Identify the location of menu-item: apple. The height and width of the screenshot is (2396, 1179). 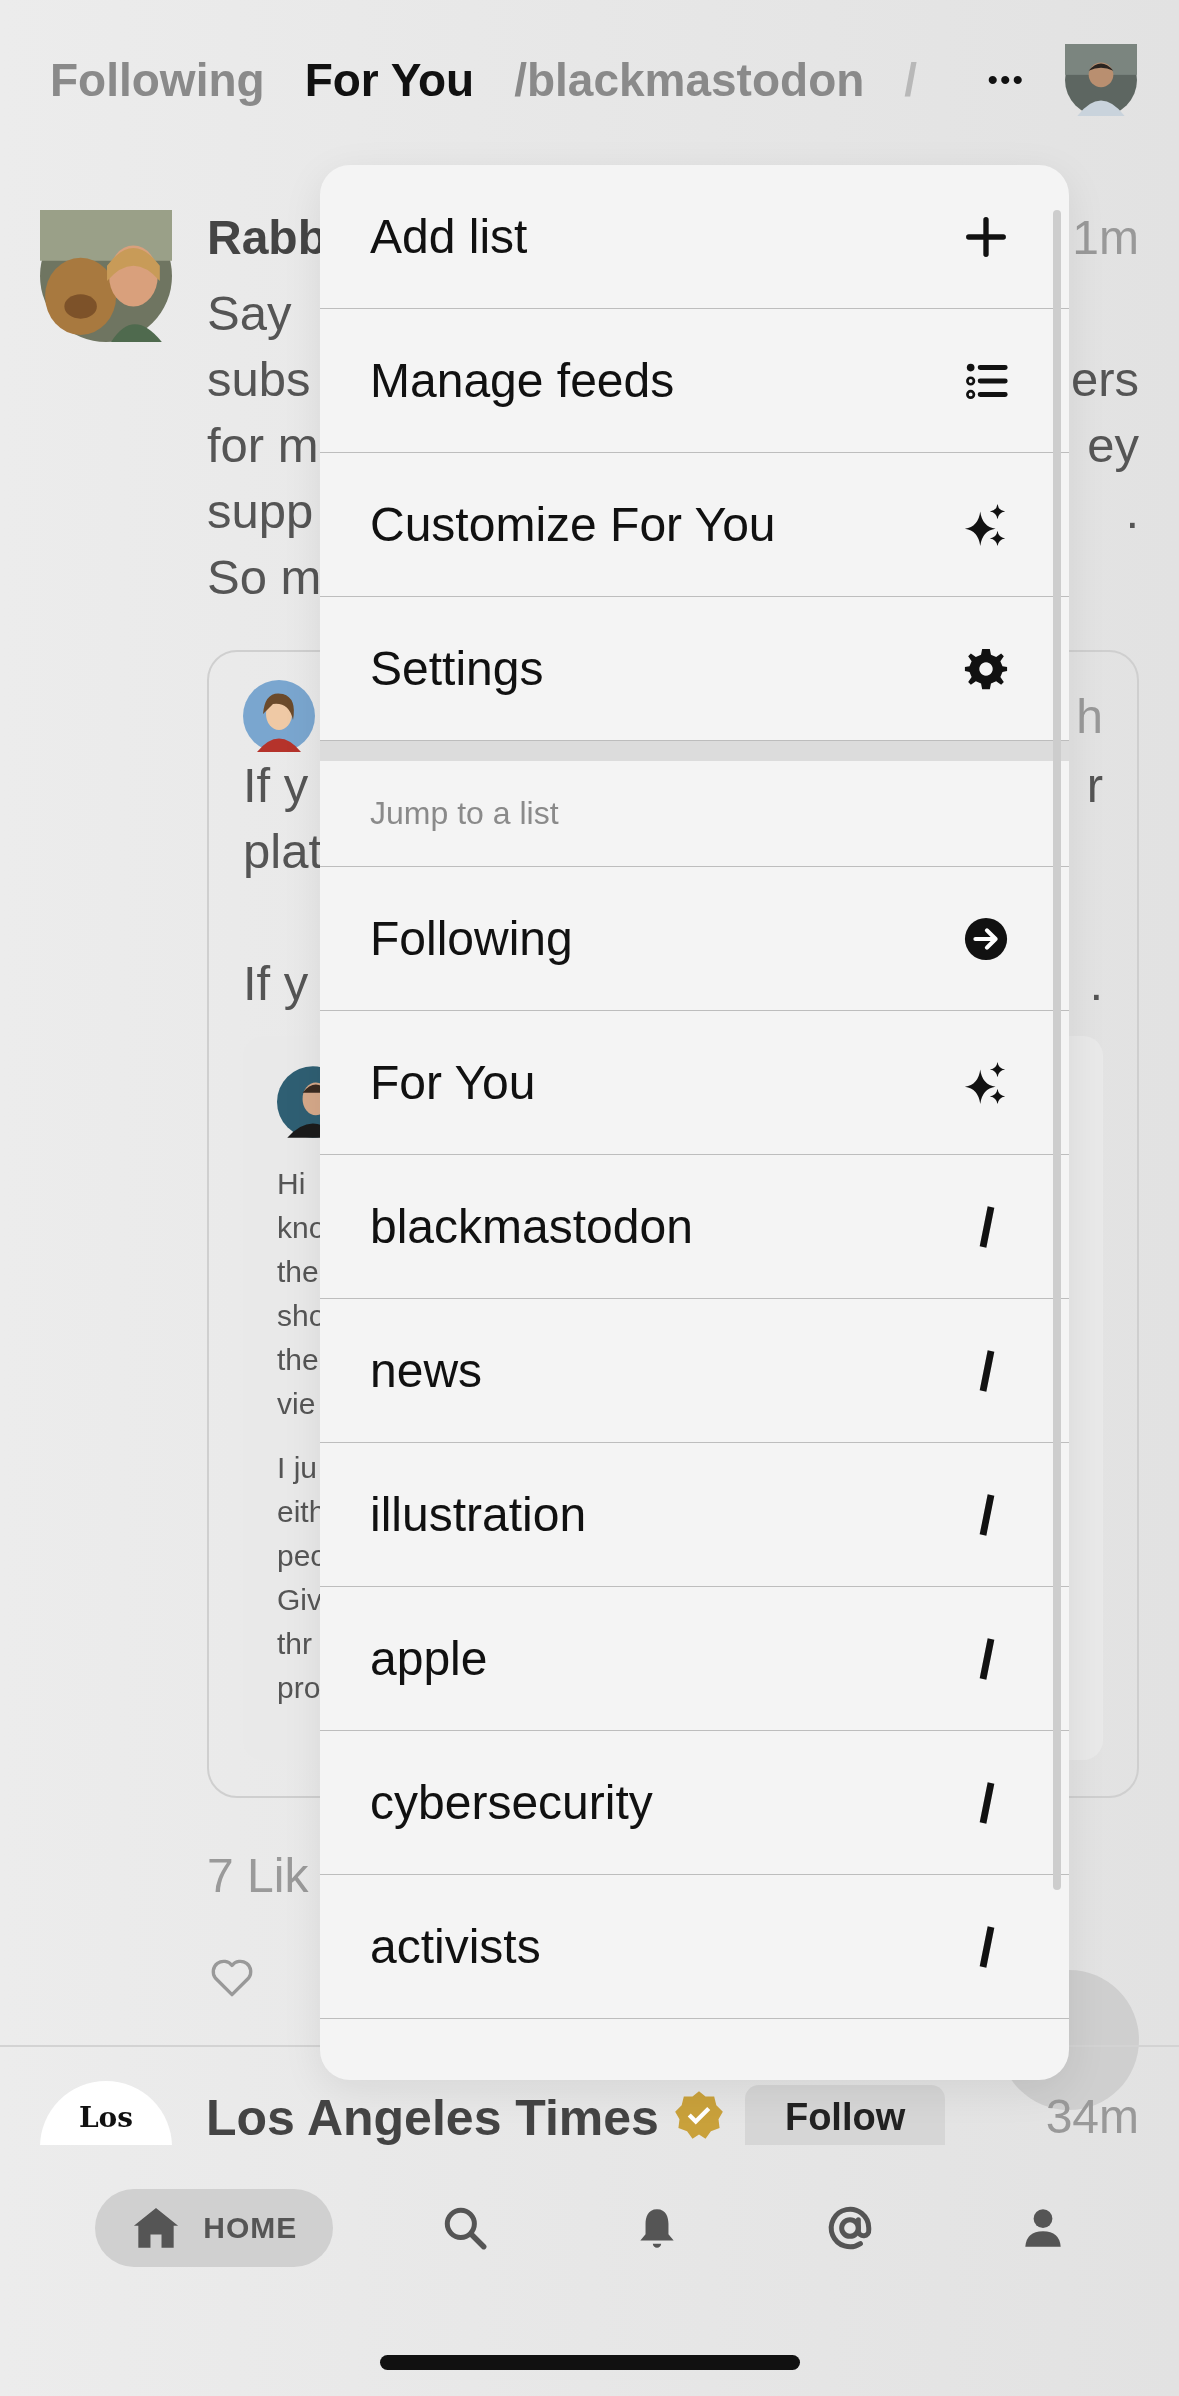
(694, 1659).